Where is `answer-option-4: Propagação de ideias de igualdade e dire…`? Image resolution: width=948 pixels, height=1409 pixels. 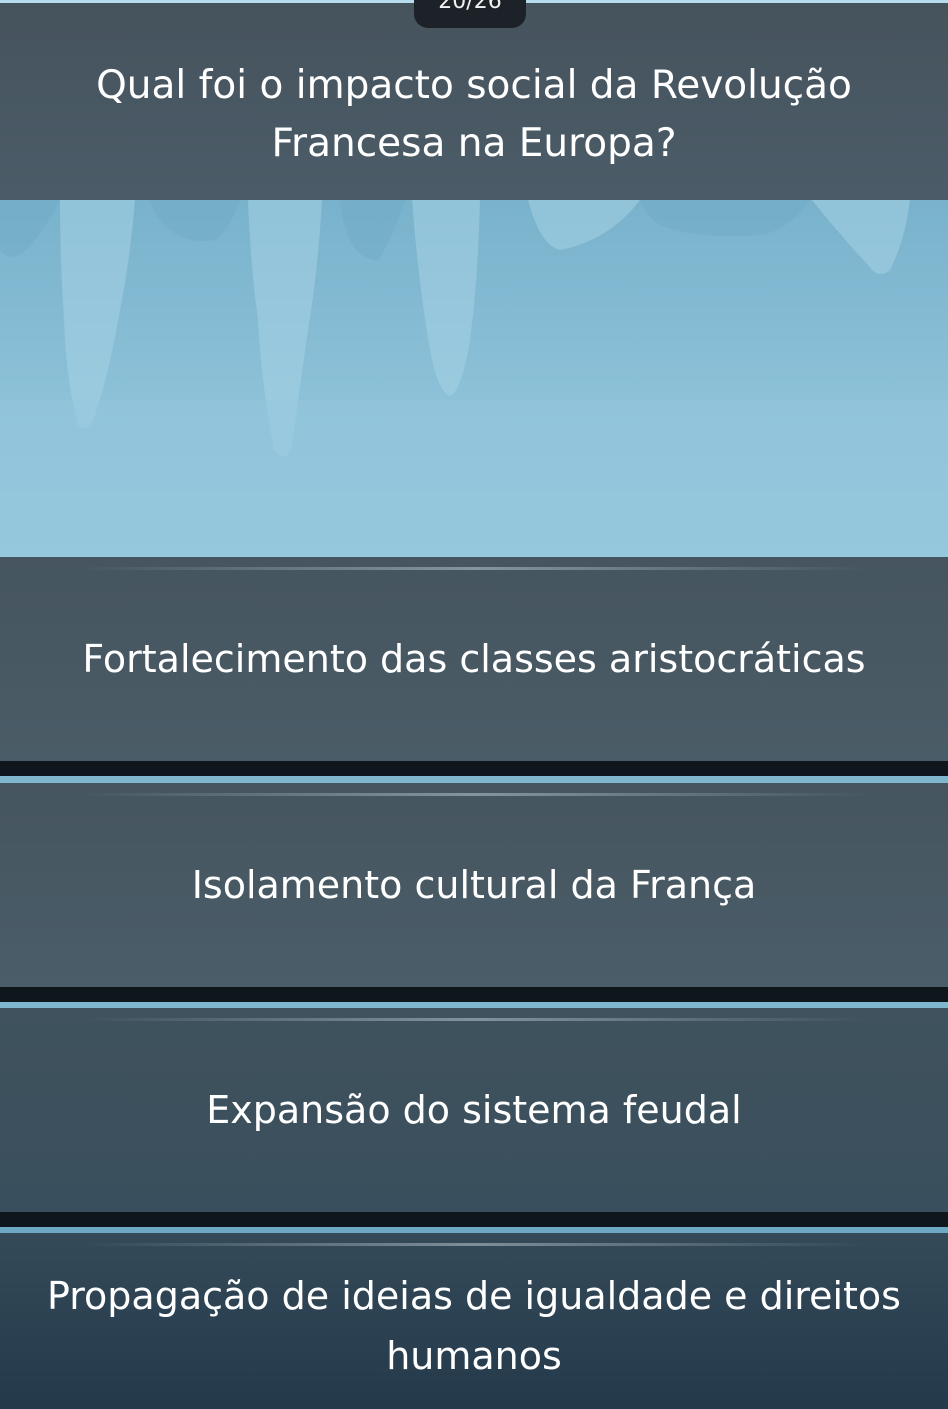 answer-option-4: Propagação de ideias de igualdade e dire… is located at coordinates (474, 1321).